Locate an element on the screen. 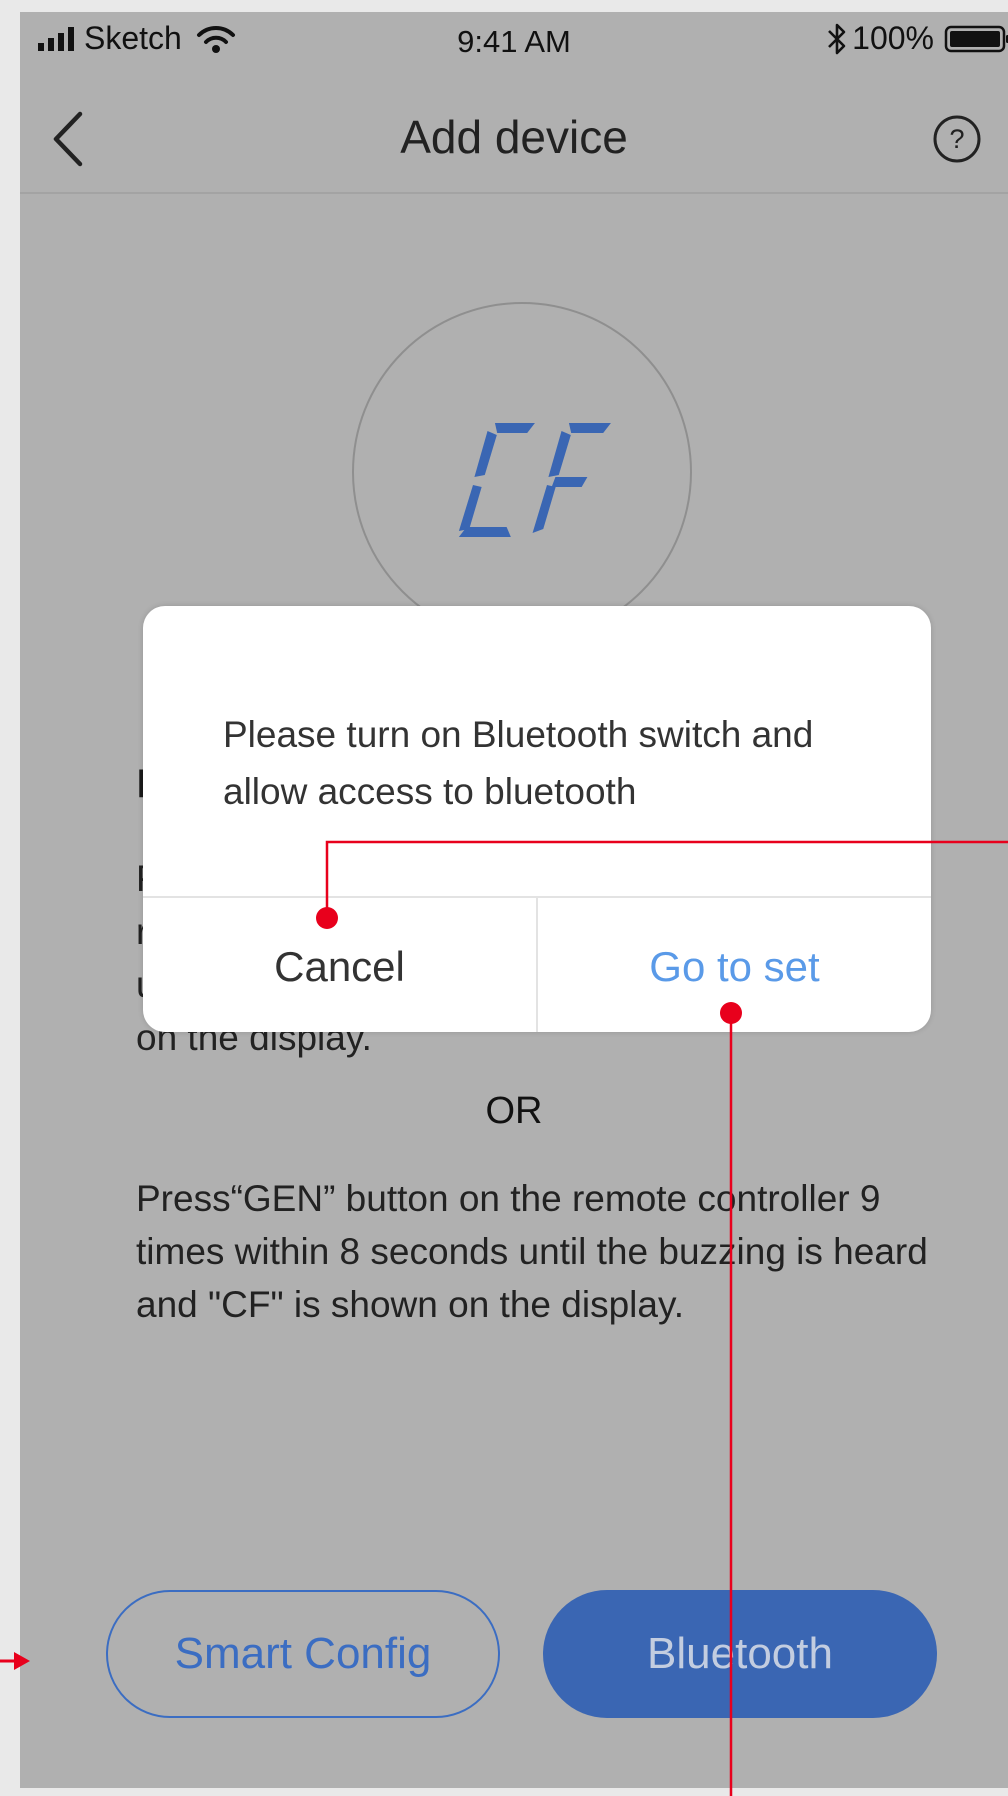 Image resolution: width=1008 pixels, height=1796 pixels. dialog-actions: Cancel Go to set is located at coordinates (537, 964).